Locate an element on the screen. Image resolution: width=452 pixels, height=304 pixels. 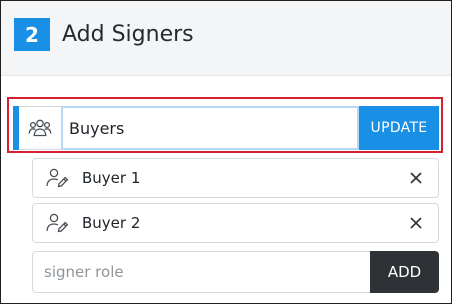
signer-group-row: UPDATE is located at coordinates (226, 128).